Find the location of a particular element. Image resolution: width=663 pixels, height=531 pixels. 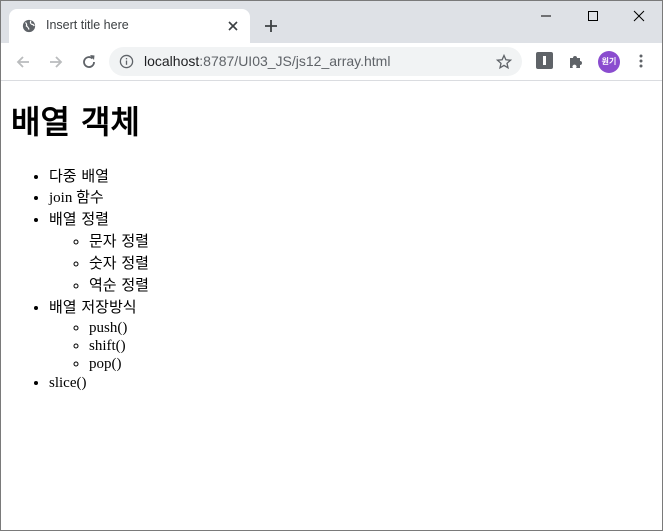

url-host: localhost is located at coordinates (172, 61).